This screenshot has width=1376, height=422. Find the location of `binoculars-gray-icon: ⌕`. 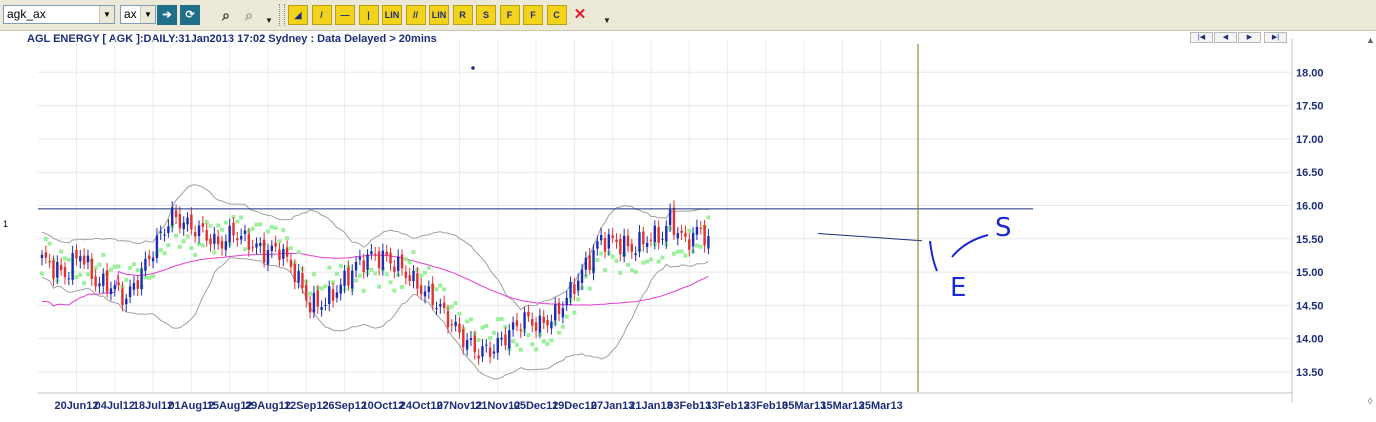

binoculars-gray-icon: ⌕ is located at coordinates (249, 15).